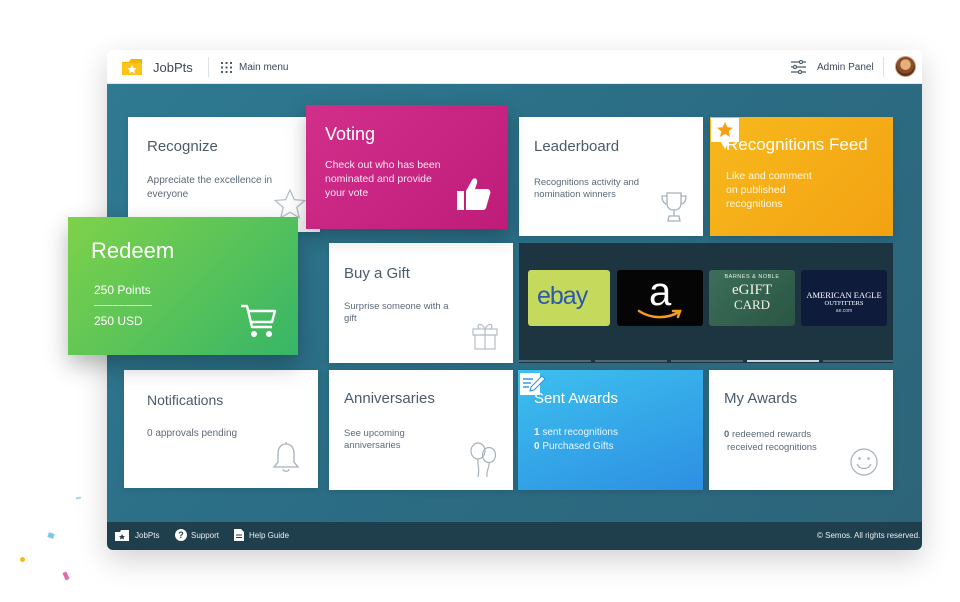  What do you see at coordinates (192, 433) in the screenshot?
I see `card-description: 0 approvals pending` at bounding box center [192, 433].